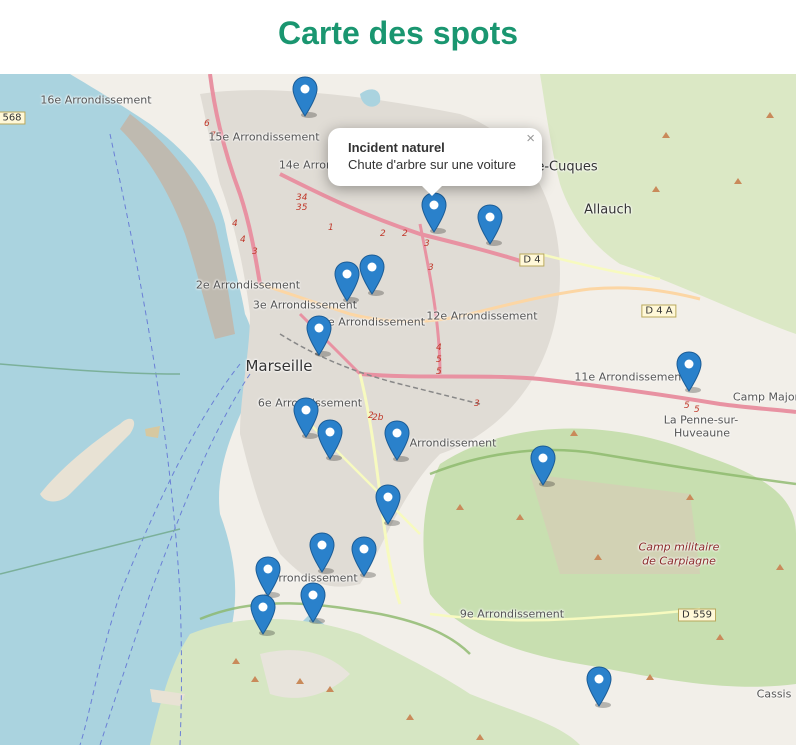 Image resolution: width=796 pixels, height=745 pixels. I want to click on svg-text: 1, so click(331, 228).